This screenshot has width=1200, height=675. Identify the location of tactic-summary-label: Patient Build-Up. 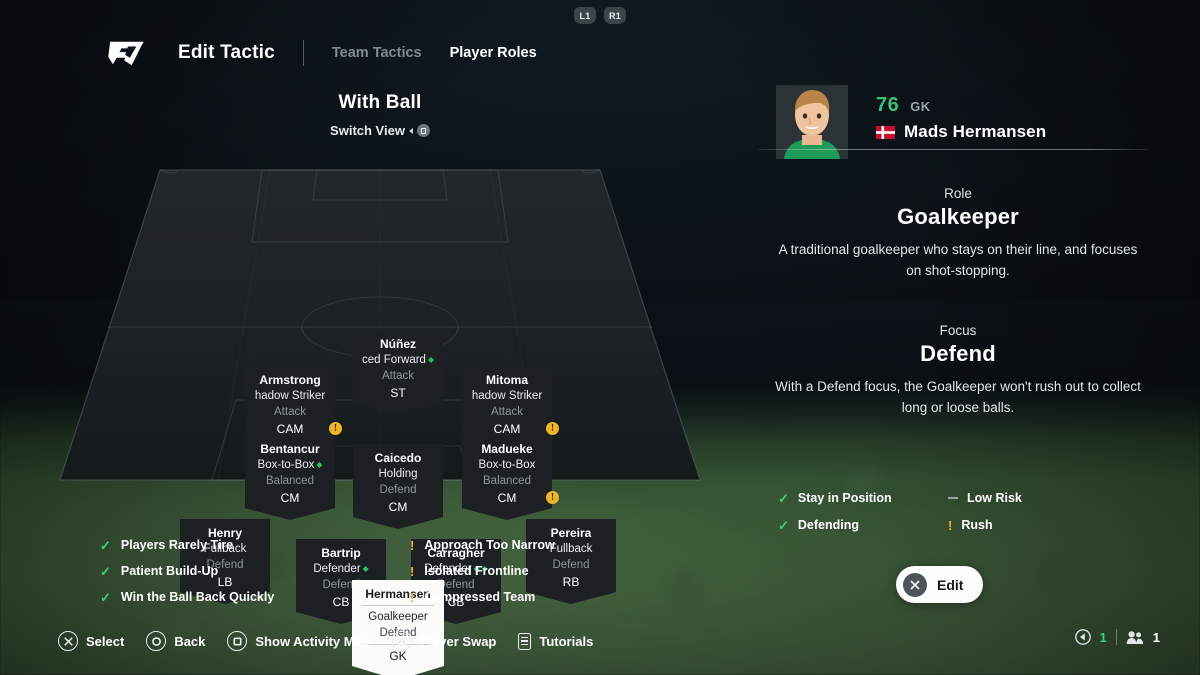
(169, 571).